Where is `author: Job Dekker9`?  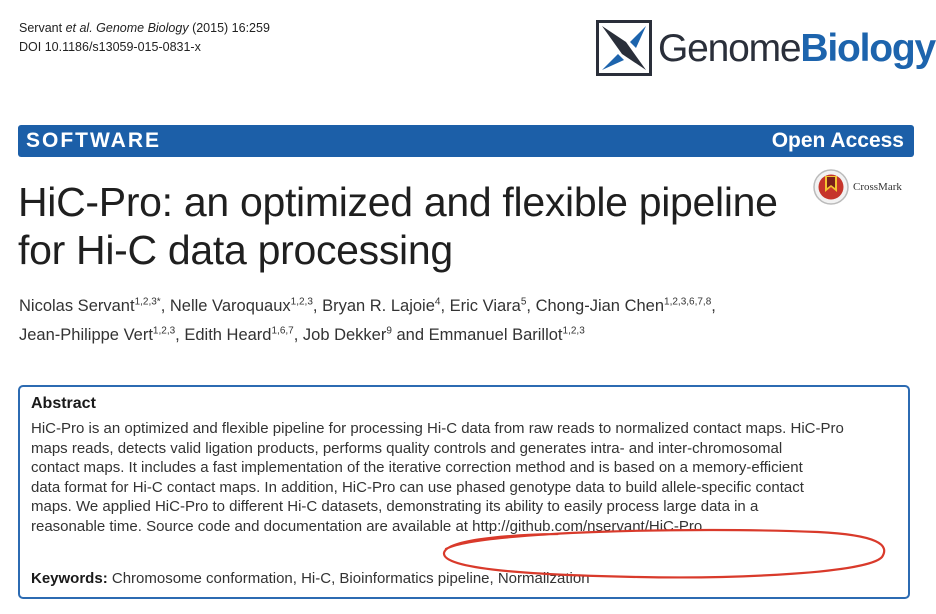
author: Job Dekker9 is located at coordinates (347, 335).